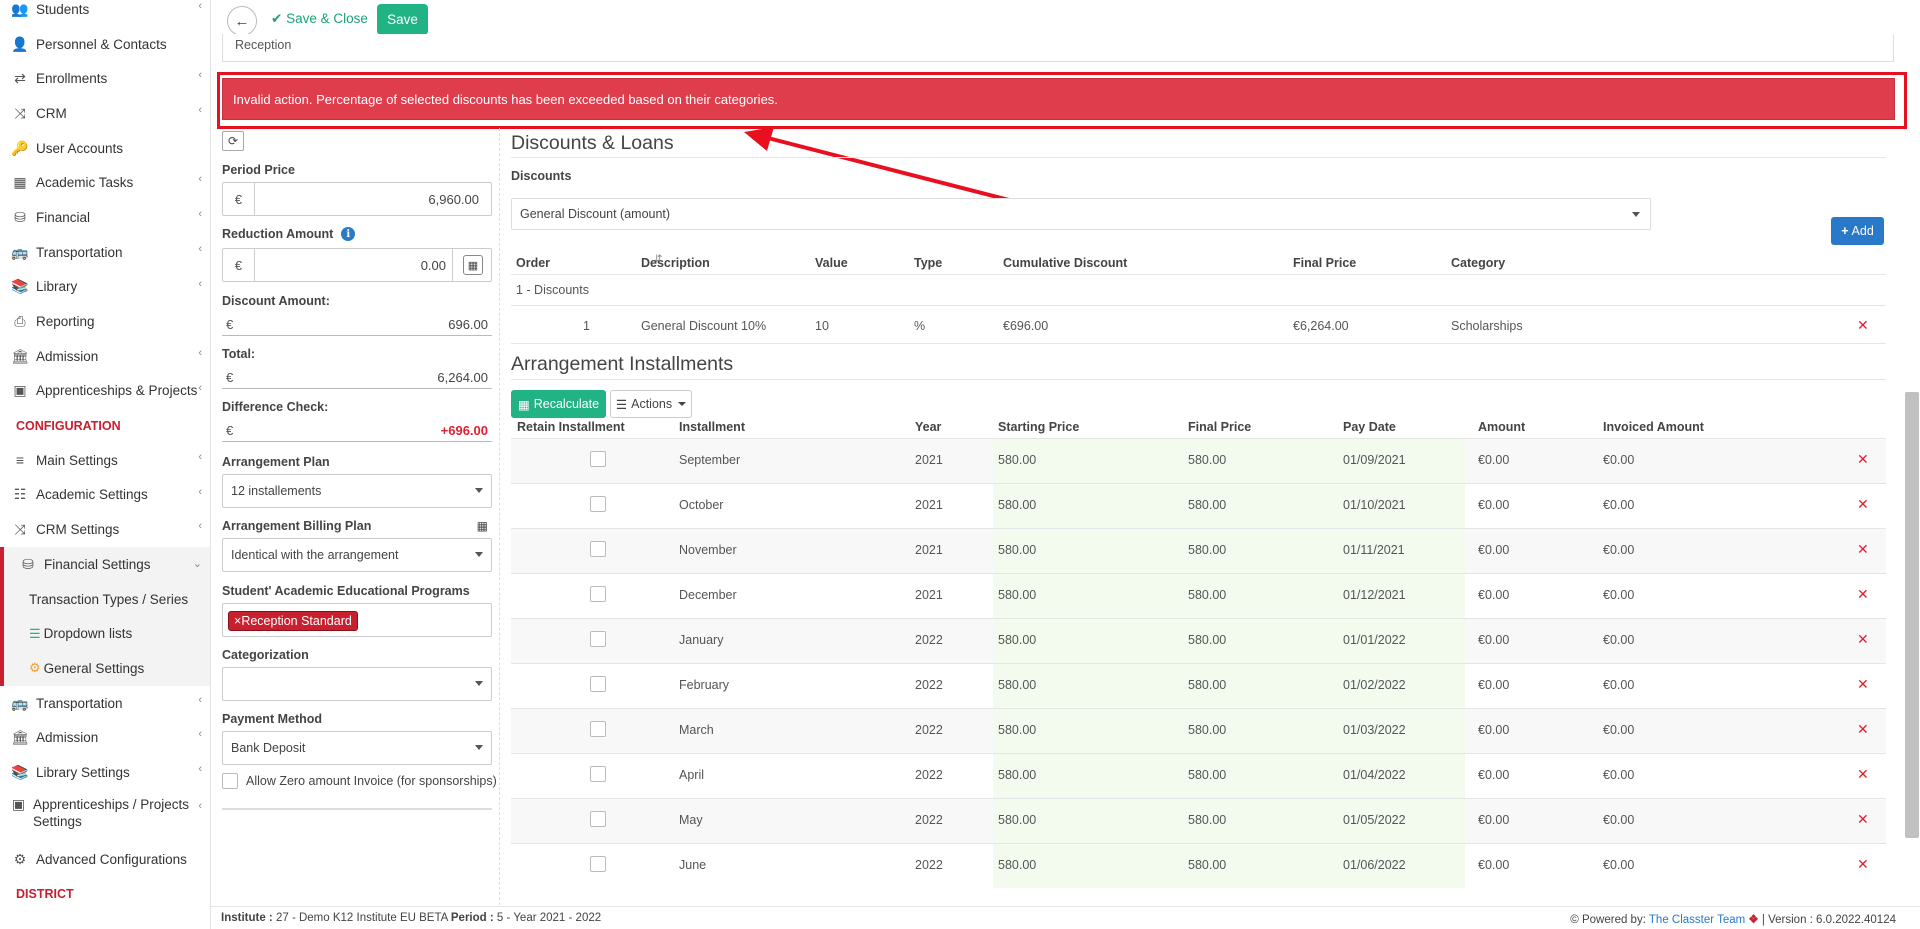 This screenshot has height=929, width=1920. What do you see at coordinates (1374, 595) in the screenshot?
I see `installment-cell-date: 01/12/2021` at bounding box center [1374, 595].